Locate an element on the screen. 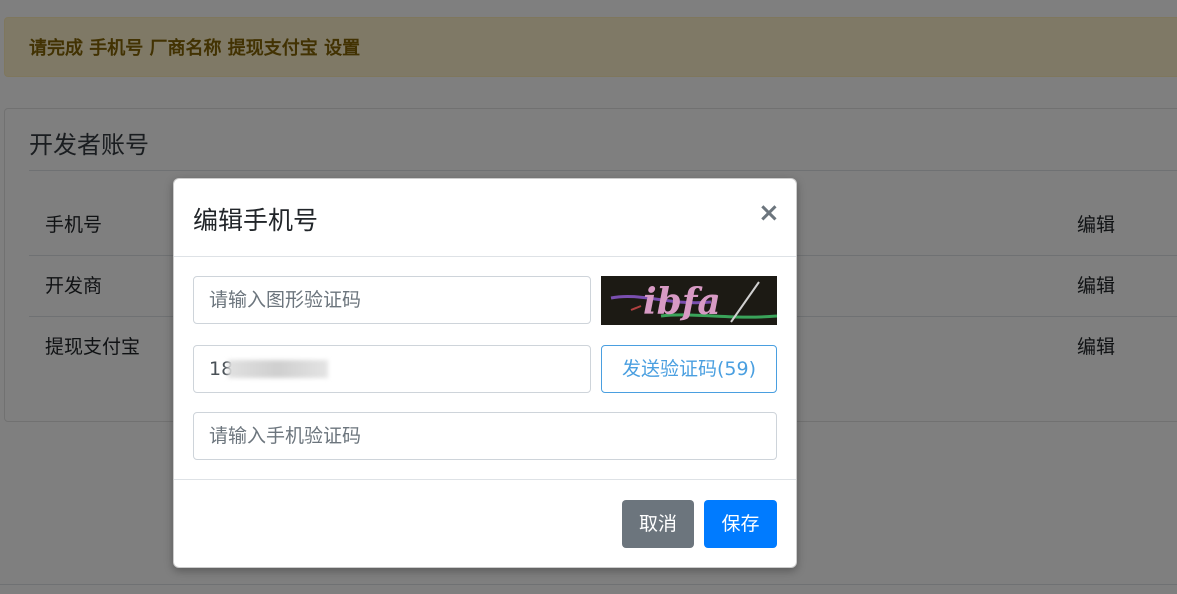 The height and width of the screenshot is (594, 1177). captcha-image: ibfa is located at coordinates (689, 300).